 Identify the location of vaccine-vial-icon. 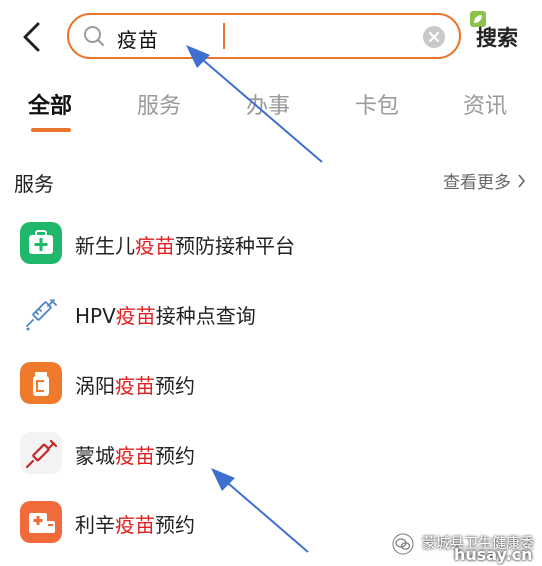
(41, 383).